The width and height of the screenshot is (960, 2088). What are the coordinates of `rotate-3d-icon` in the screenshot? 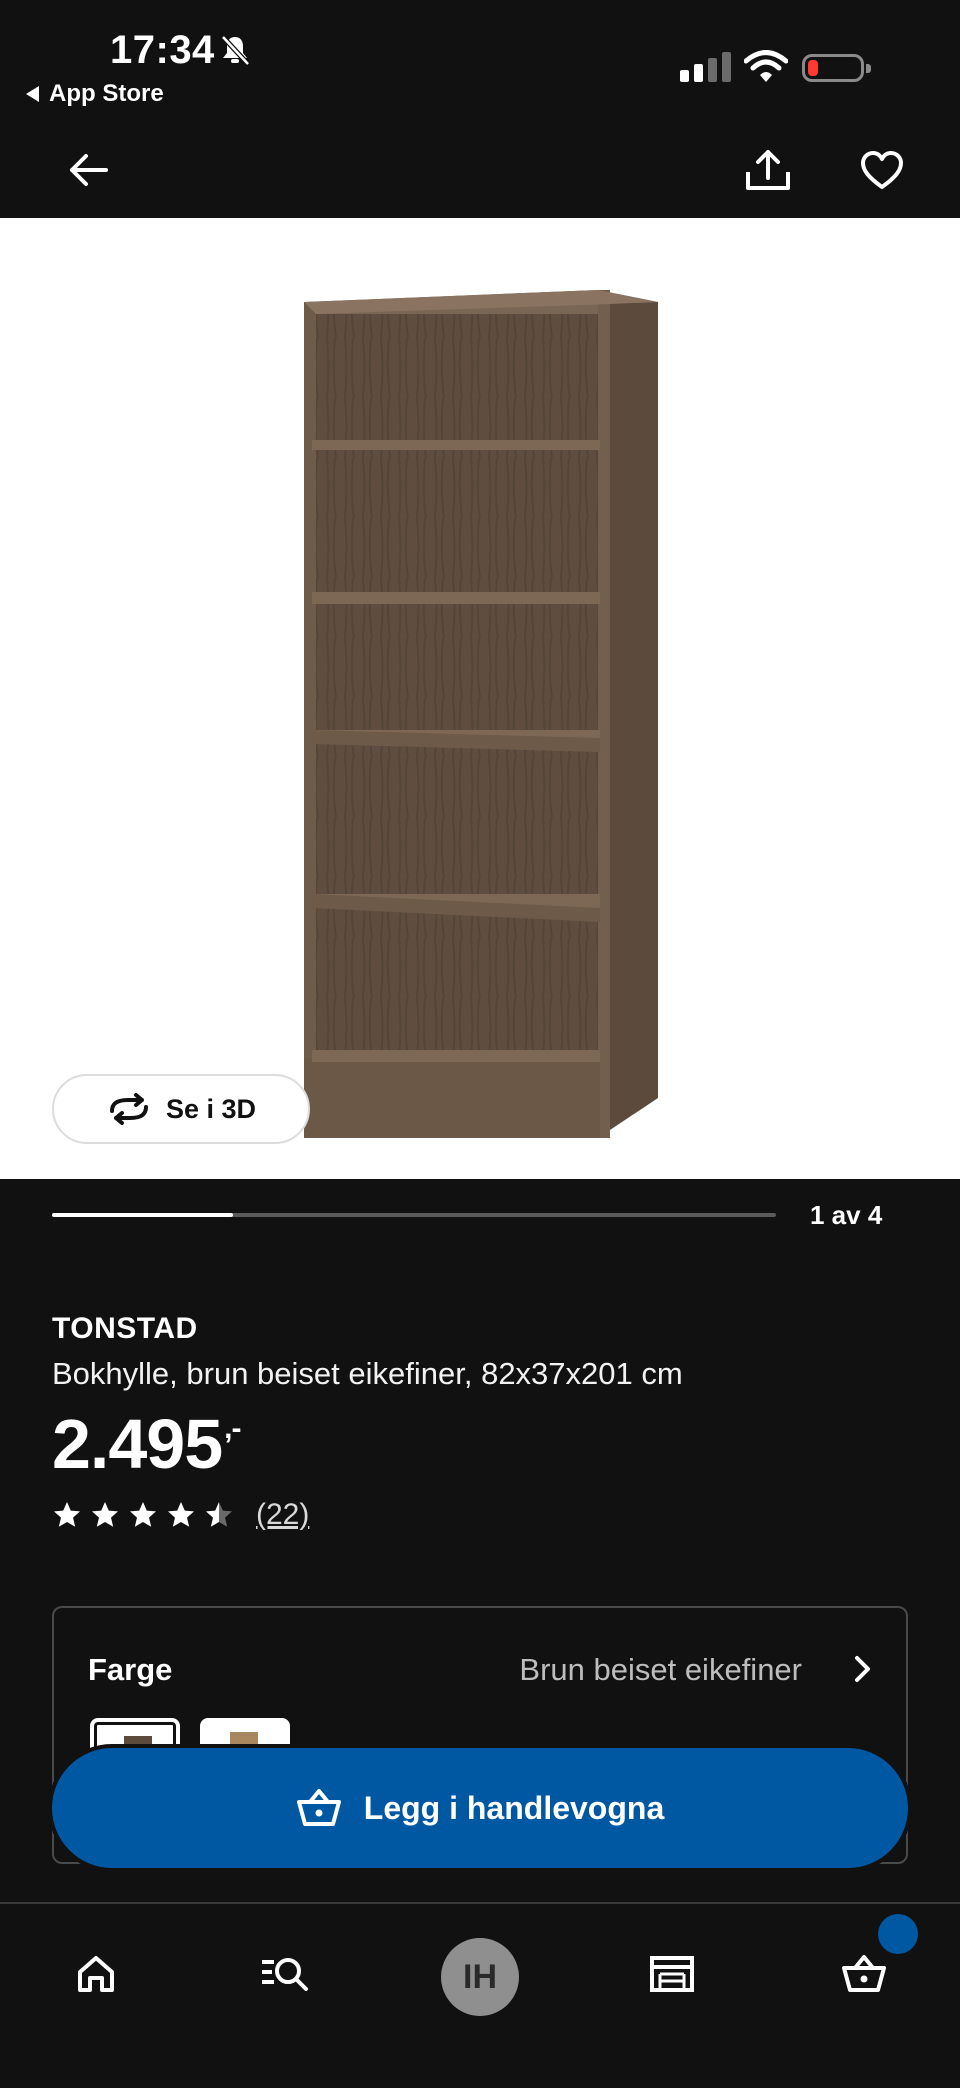 It's located at (128, 1109).